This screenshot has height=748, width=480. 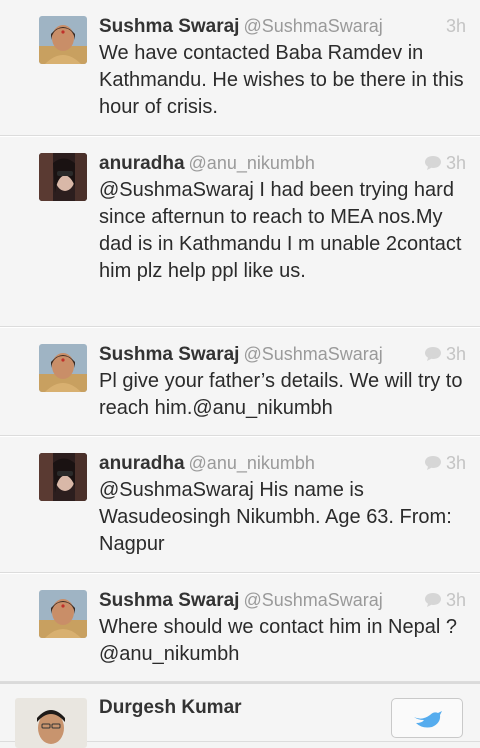 I want to click on durgesh-avatar, so click(x=51, y=723).